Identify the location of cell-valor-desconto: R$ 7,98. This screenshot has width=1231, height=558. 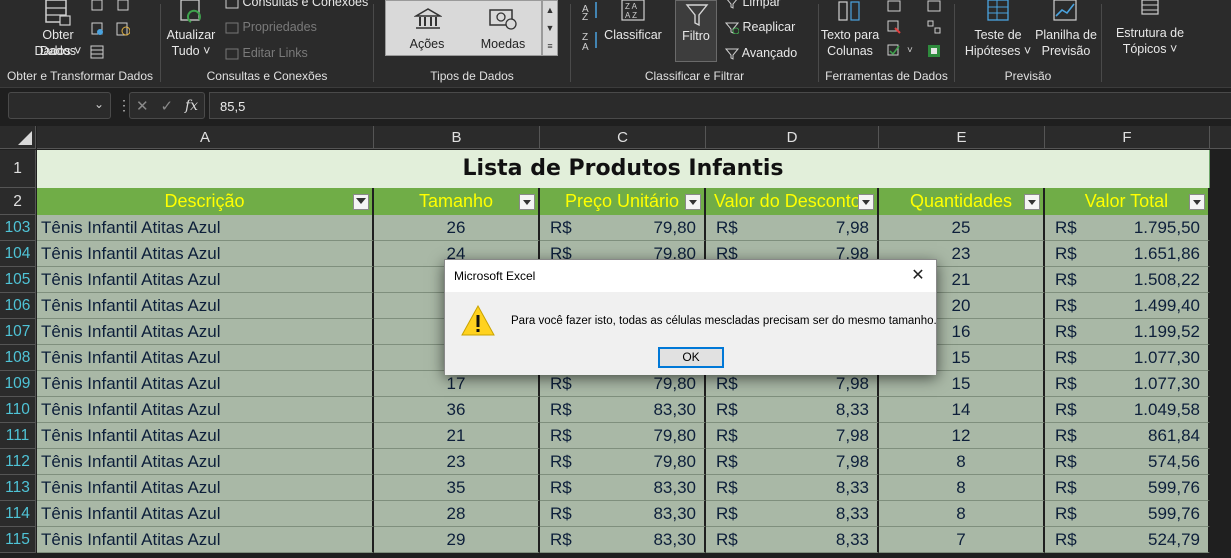
(792, 436).